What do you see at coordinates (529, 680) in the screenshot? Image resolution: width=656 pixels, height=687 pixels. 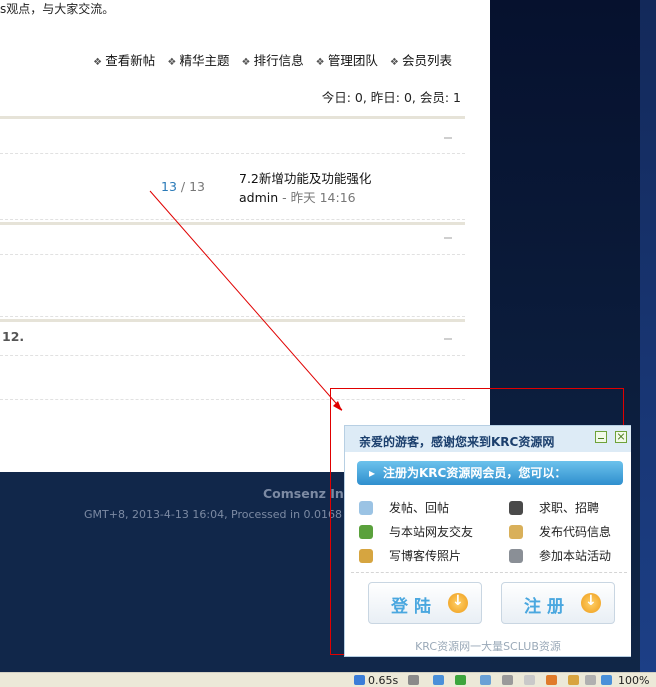 I see `page-icon` at bounding box center [529, 680].